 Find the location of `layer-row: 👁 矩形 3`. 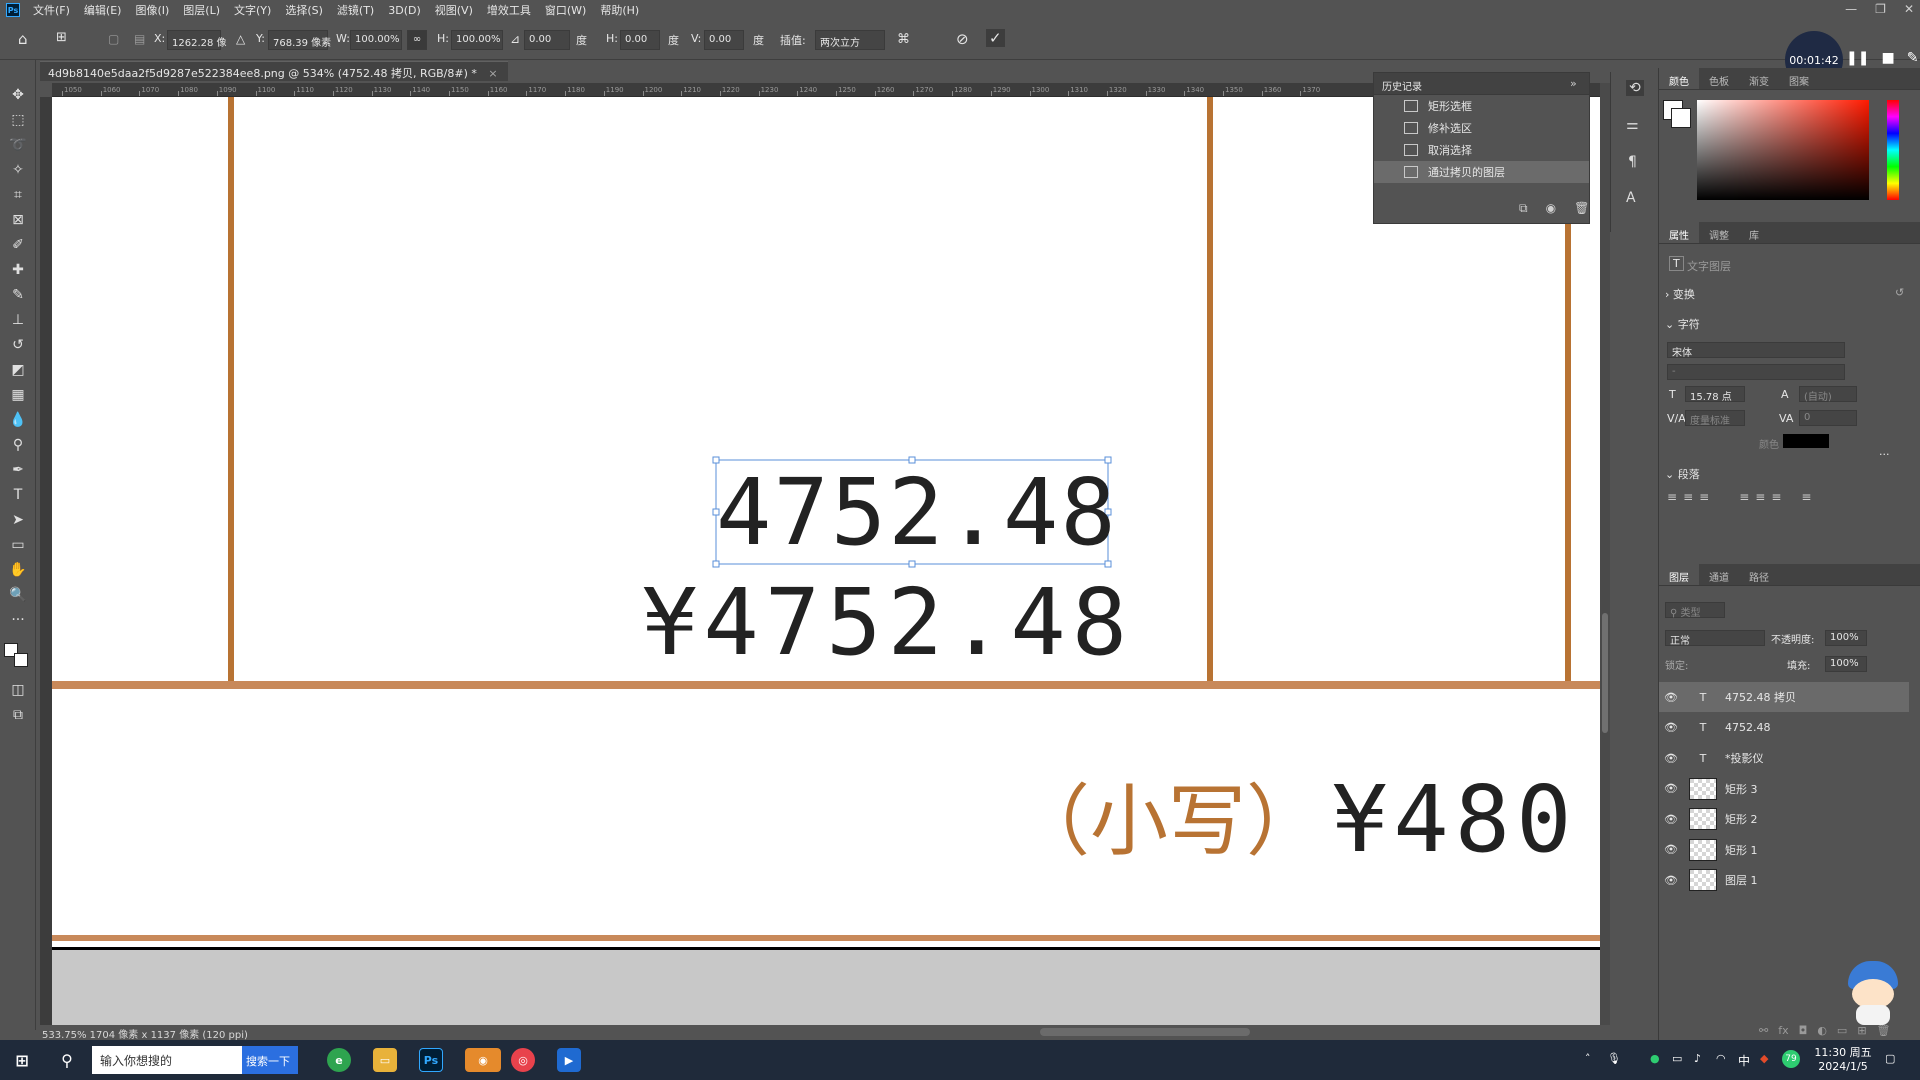

layer-row: 👁 矩形 3 is located at coordinates (1784, 789).